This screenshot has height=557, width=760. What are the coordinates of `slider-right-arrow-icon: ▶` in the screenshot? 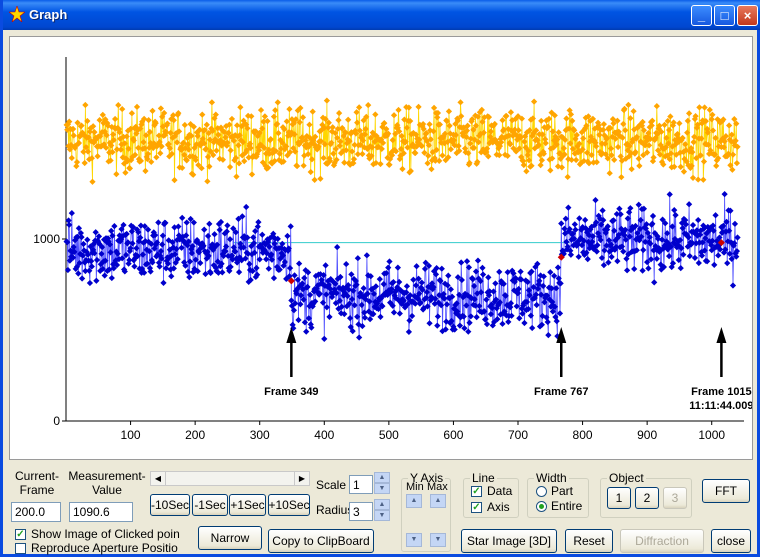 It's located at (301, 478).